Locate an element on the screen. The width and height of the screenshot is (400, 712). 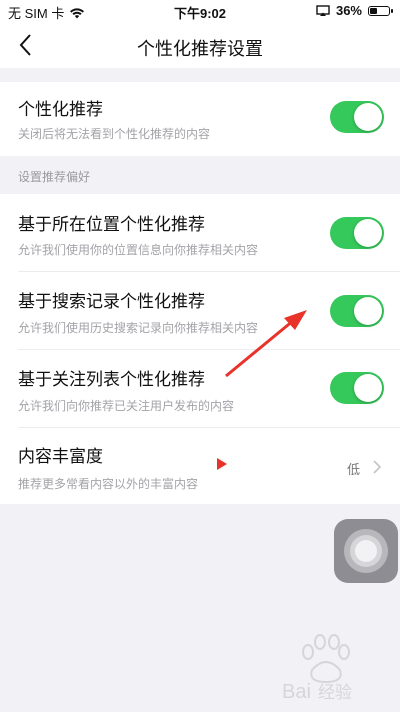
row-subtitle: 允许我们使用历史搜索记录向你推荐相关内容 is located at coordinates (138, 328).